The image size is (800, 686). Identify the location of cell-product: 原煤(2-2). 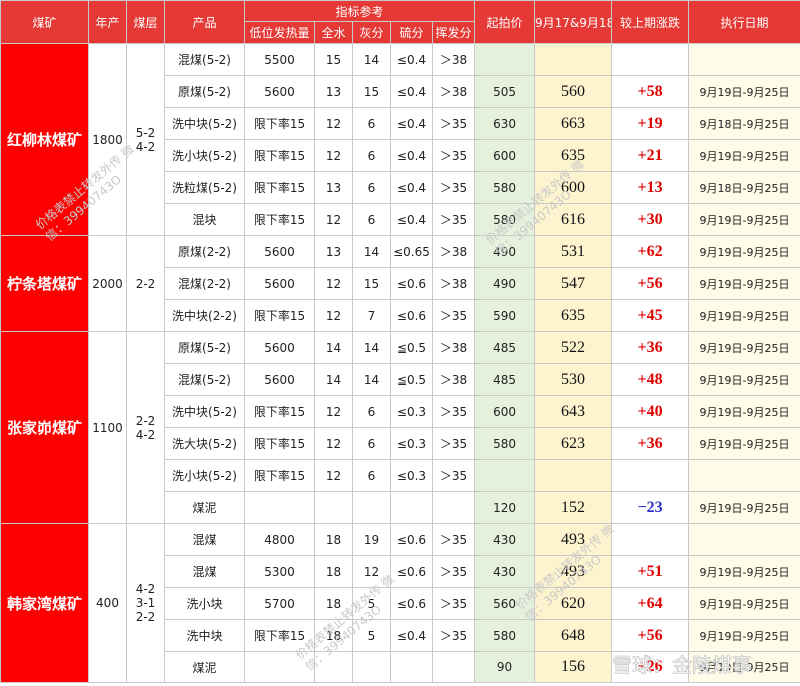
(204, 251).